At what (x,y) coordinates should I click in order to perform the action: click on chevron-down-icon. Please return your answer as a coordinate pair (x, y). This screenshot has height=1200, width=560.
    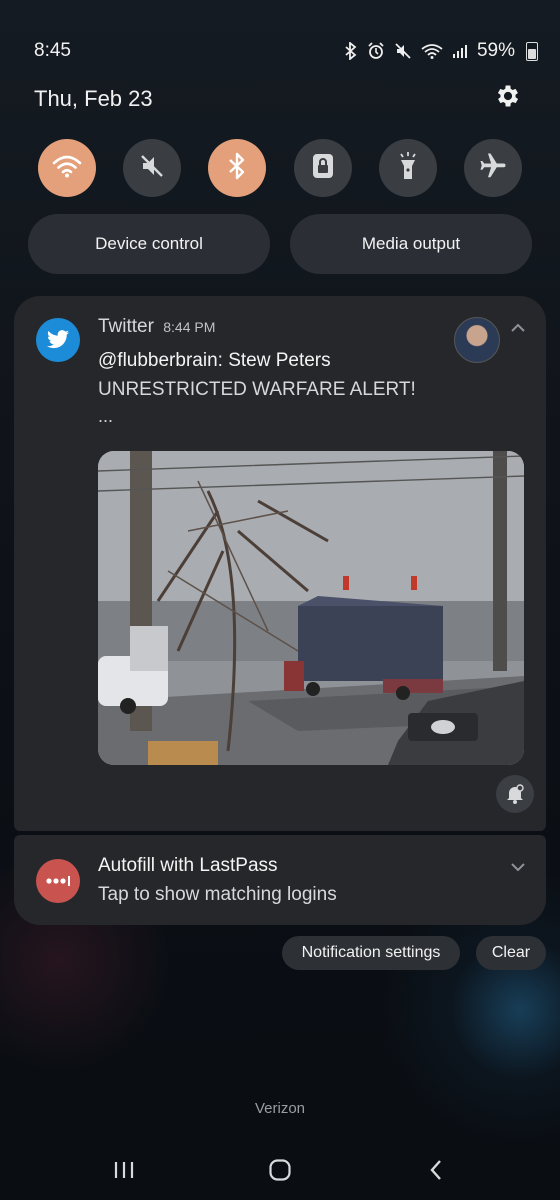
    Looking at the image, I should click on (518, 868).